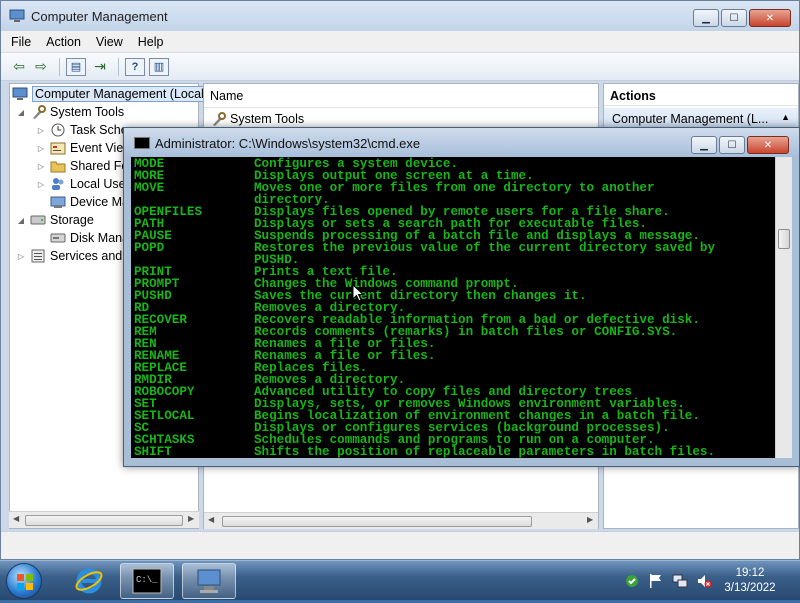  What do you see at coordinates (656, 581) in the screenshot?
I see `flag-icon` at bounding box center [656, 581].